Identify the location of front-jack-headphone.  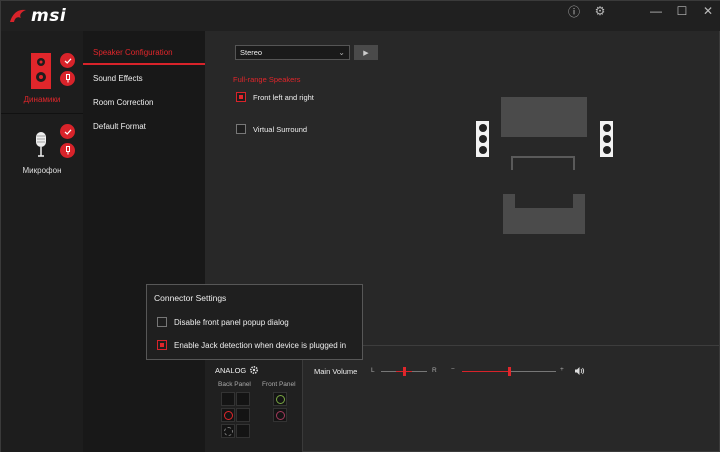
(280, 399).